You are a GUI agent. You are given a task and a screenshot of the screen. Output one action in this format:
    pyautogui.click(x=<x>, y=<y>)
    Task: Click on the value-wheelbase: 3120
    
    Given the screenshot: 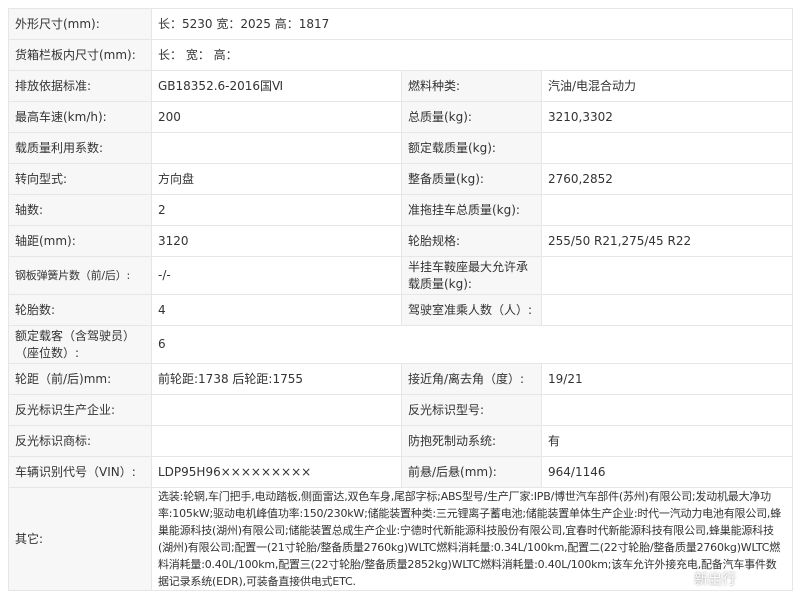 What is the action you would take?
    pyautogui.click(x=276, y=241)
    